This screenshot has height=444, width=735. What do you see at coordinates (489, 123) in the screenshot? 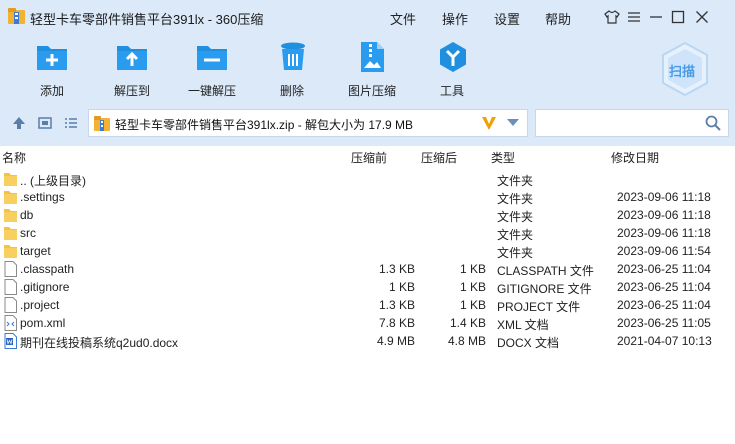
I see `verified-v-icon` at bounding box center [489, 123].